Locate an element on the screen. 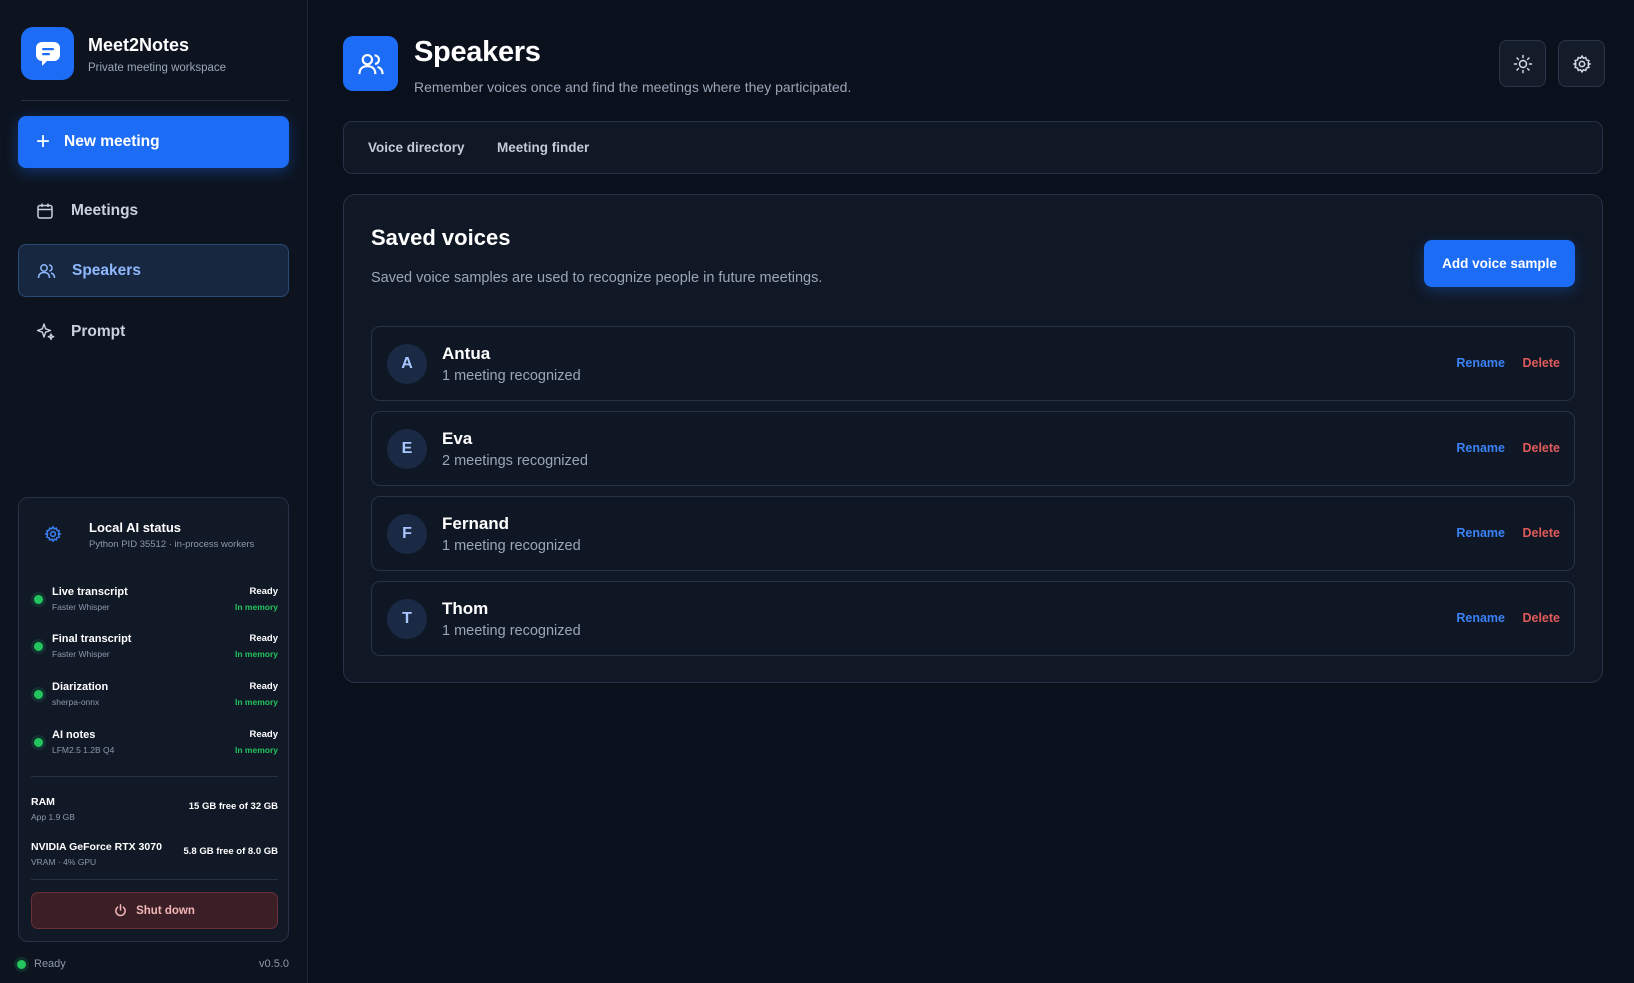  sidebar-item-label: Meetings is located at coordinates (105, 210).